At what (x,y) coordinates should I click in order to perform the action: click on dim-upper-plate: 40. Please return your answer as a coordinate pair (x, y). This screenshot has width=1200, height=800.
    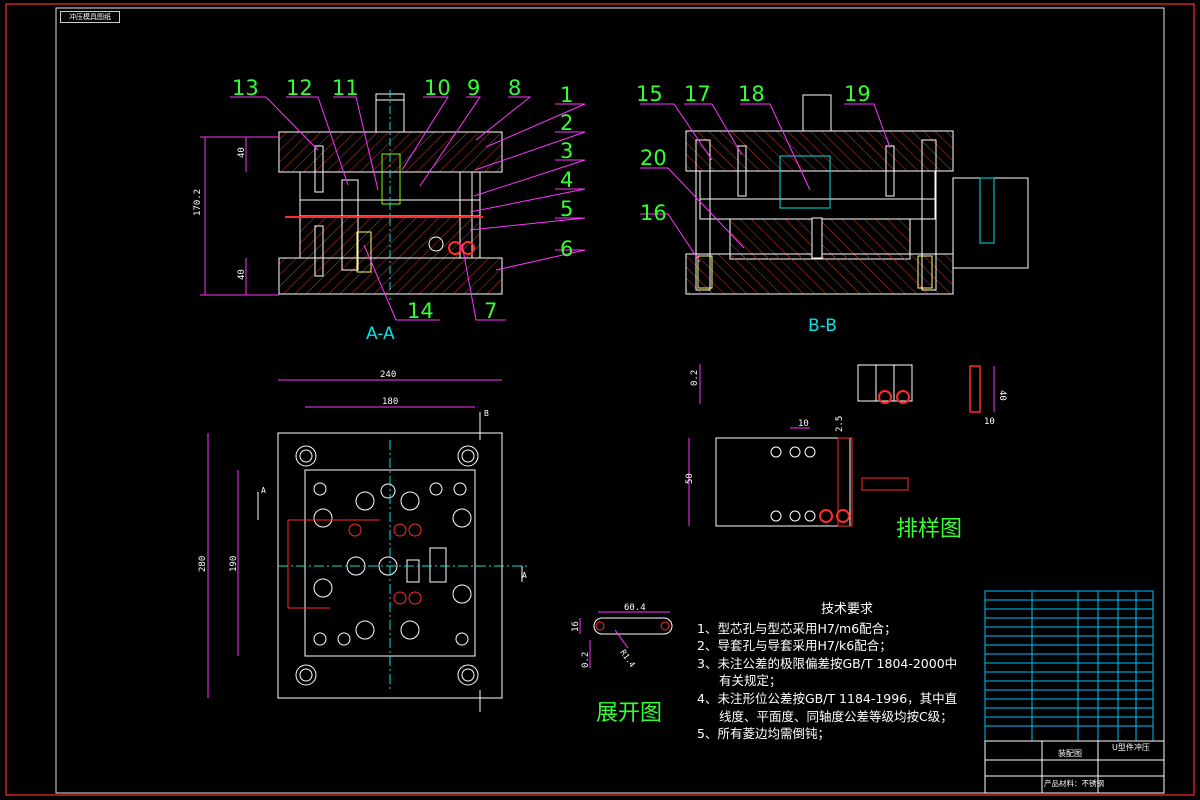
    Looking at the image, I should click on (242, 152).